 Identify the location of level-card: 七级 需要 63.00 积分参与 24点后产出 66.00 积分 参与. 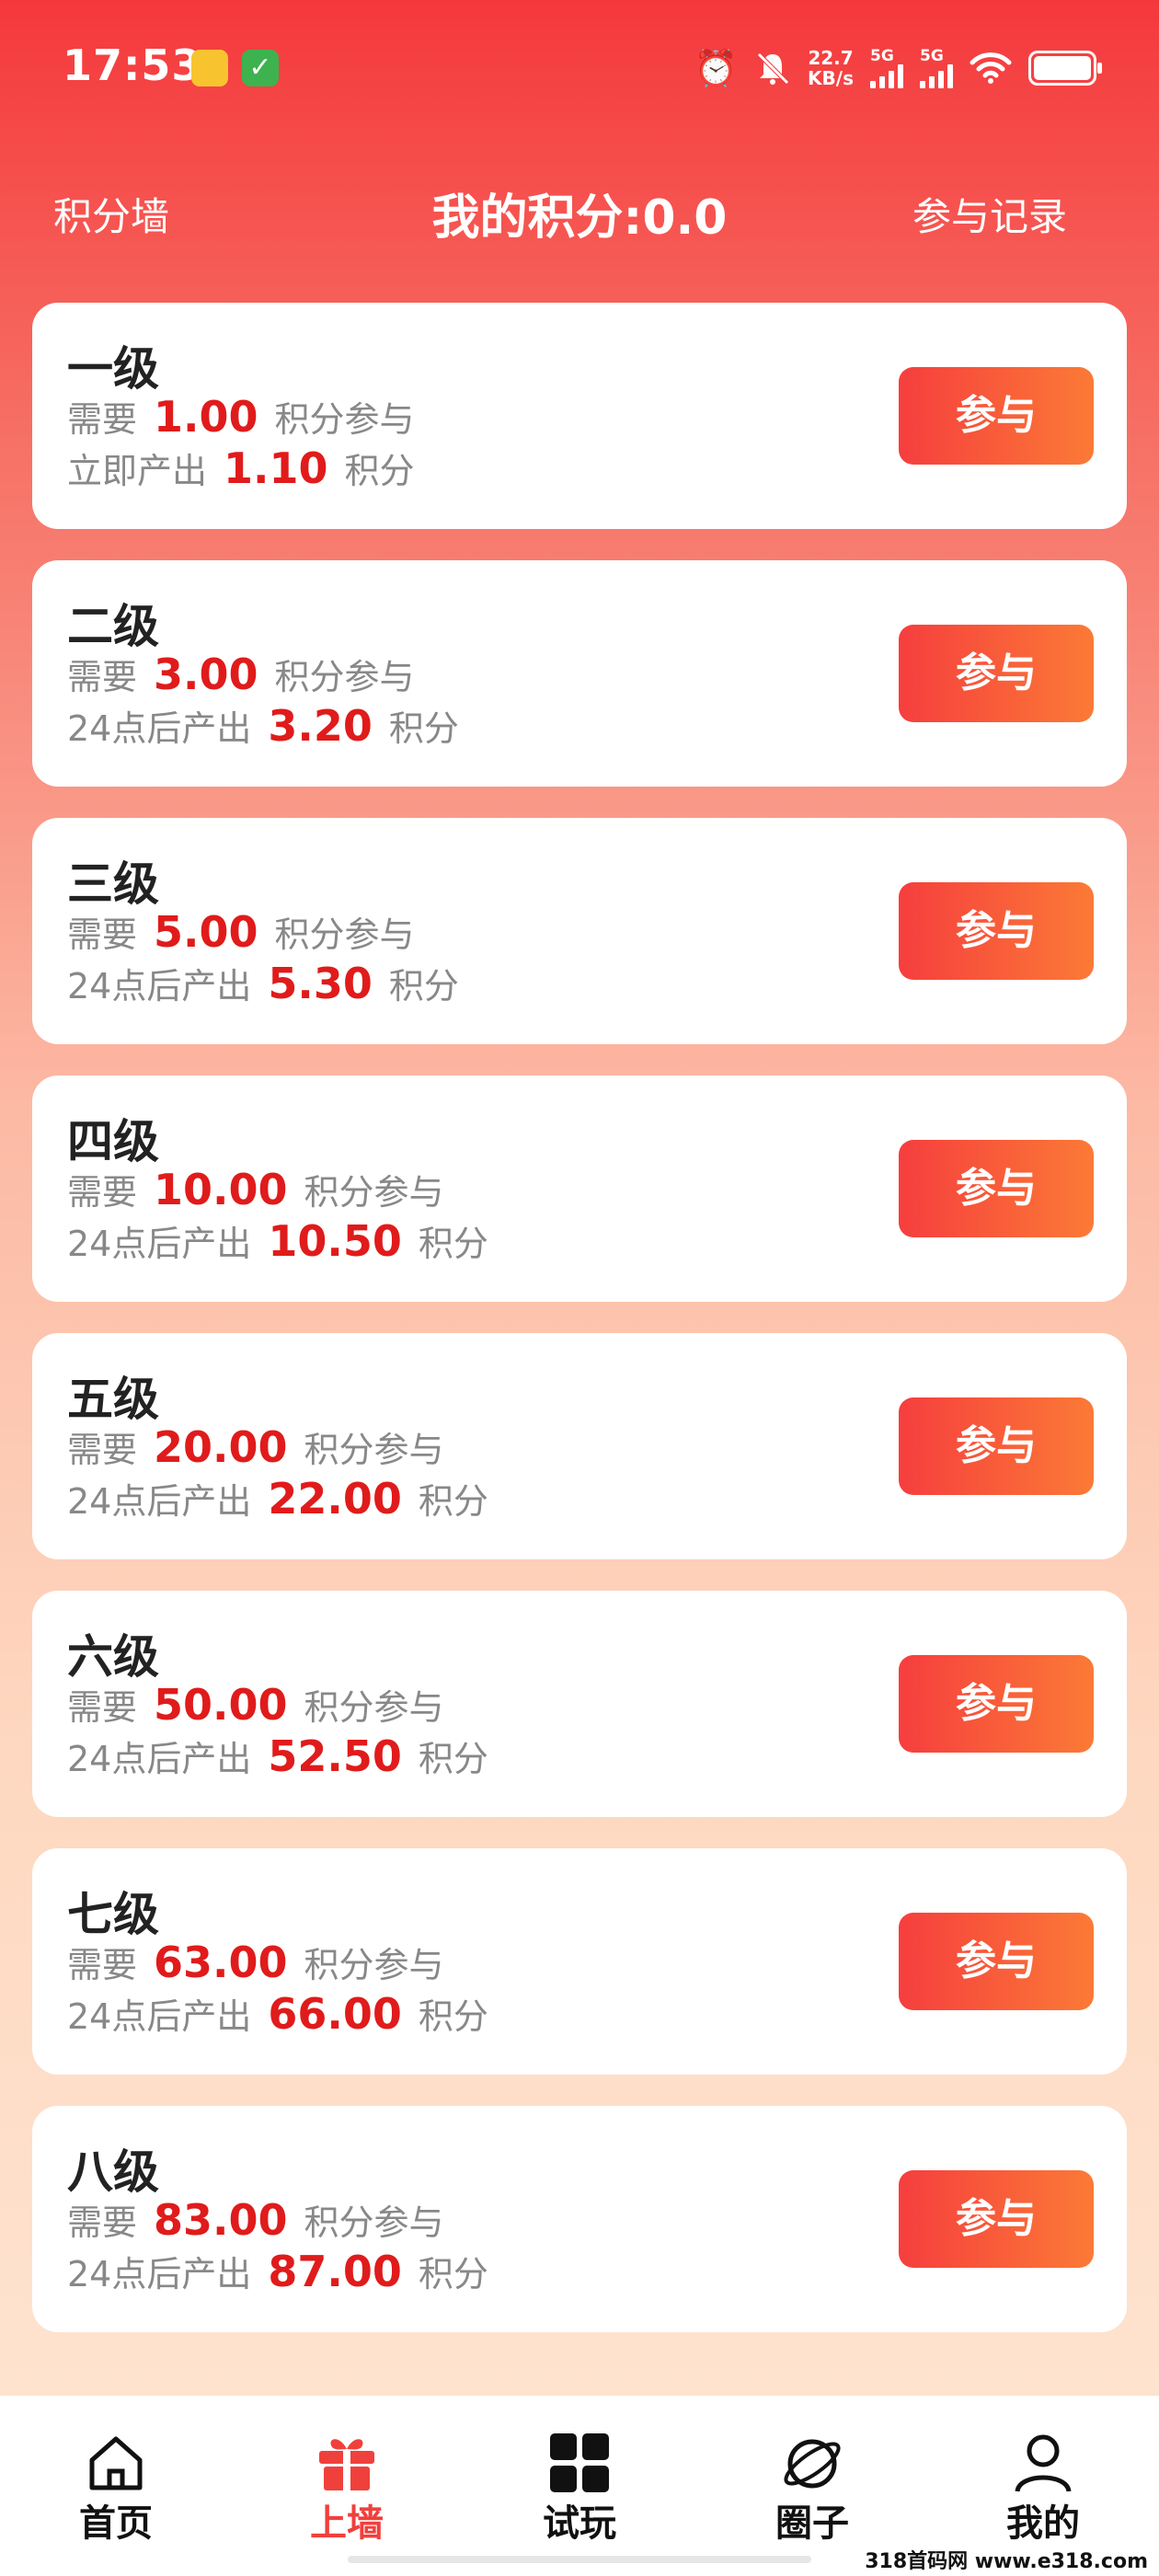
(579, 1961).